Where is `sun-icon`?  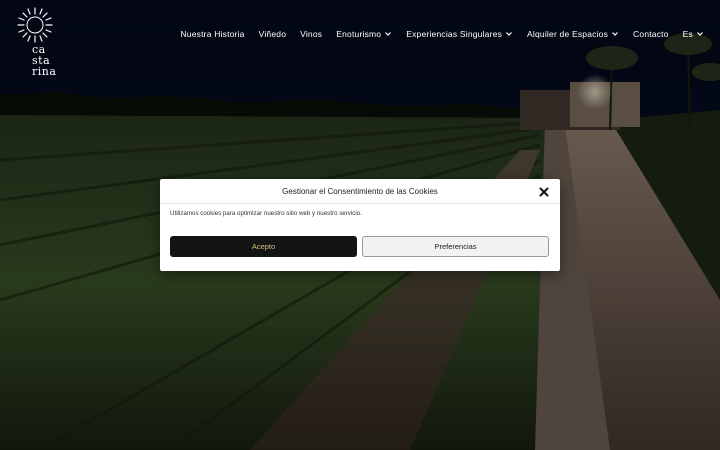 sun-icon is located at coordinates (35, 25).